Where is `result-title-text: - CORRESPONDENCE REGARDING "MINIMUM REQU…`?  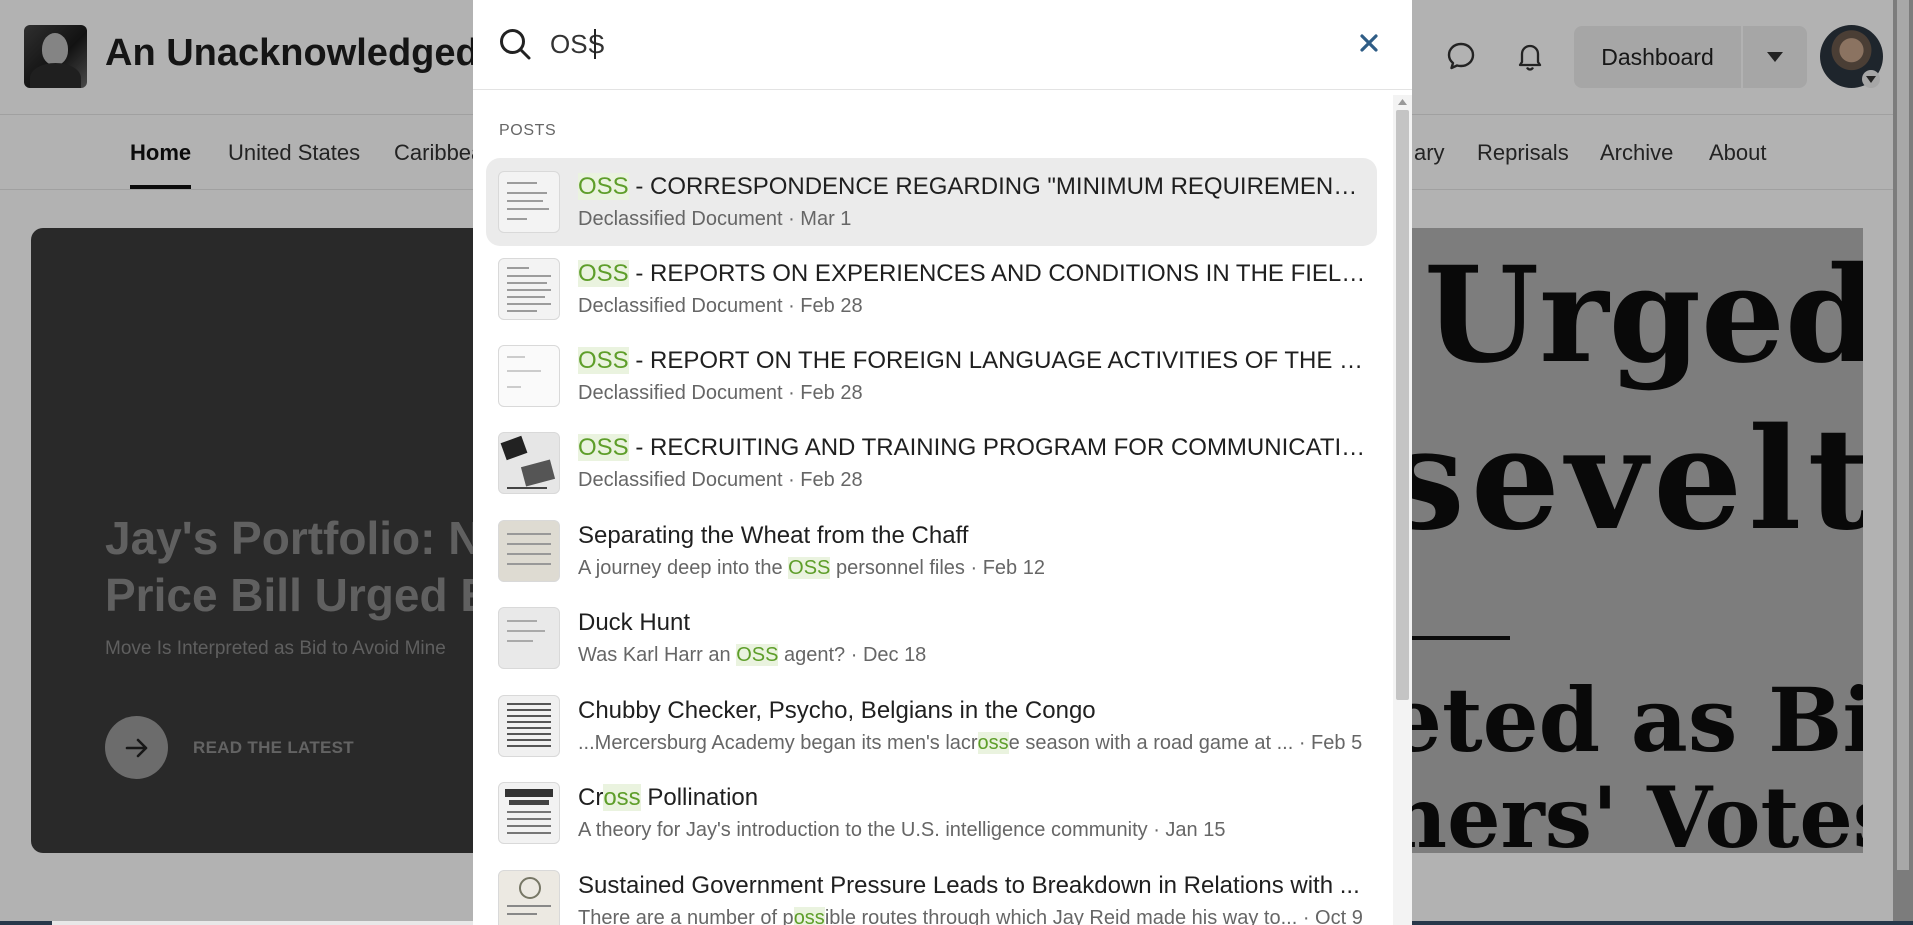
result-title-text: - CORRESPONDENCE REGARDING "MINIMUM REQU… is located at coordinates (998, 186).